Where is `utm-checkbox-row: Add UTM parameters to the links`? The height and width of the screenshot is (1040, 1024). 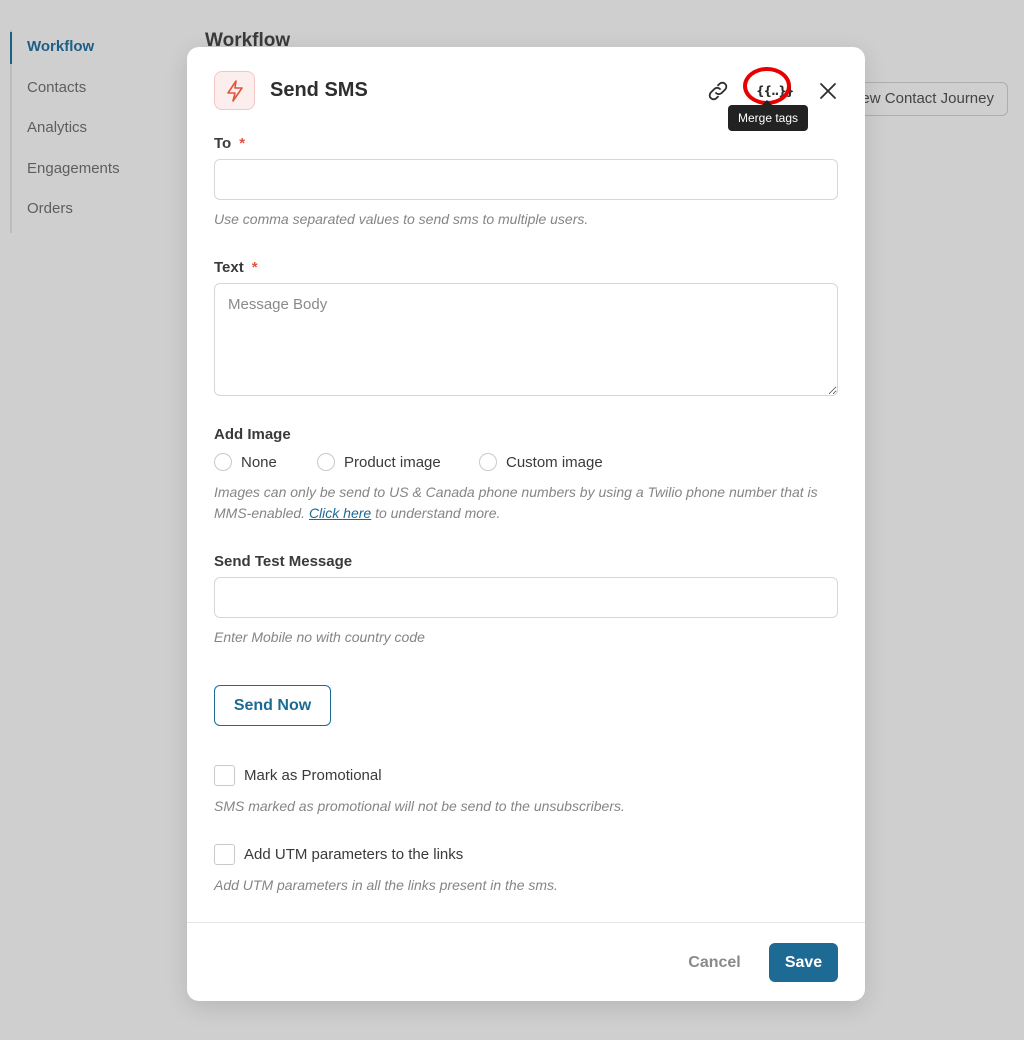 utm-checkbox-row: Add UTM parameters to the links is located at coordinates (338, 854).